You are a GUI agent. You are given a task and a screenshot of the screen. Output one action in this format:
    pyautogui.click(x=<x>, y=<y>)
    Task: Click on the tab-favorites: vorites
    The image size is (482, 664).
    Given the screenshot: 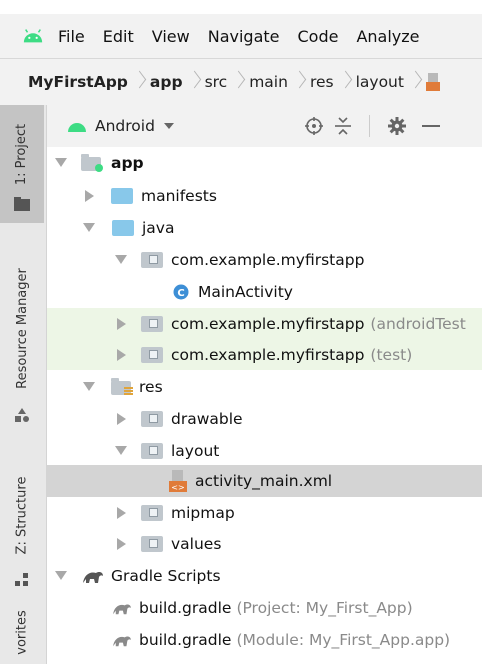 What is the action you would take?
    pyautogui.click(x=22, y=632)
    